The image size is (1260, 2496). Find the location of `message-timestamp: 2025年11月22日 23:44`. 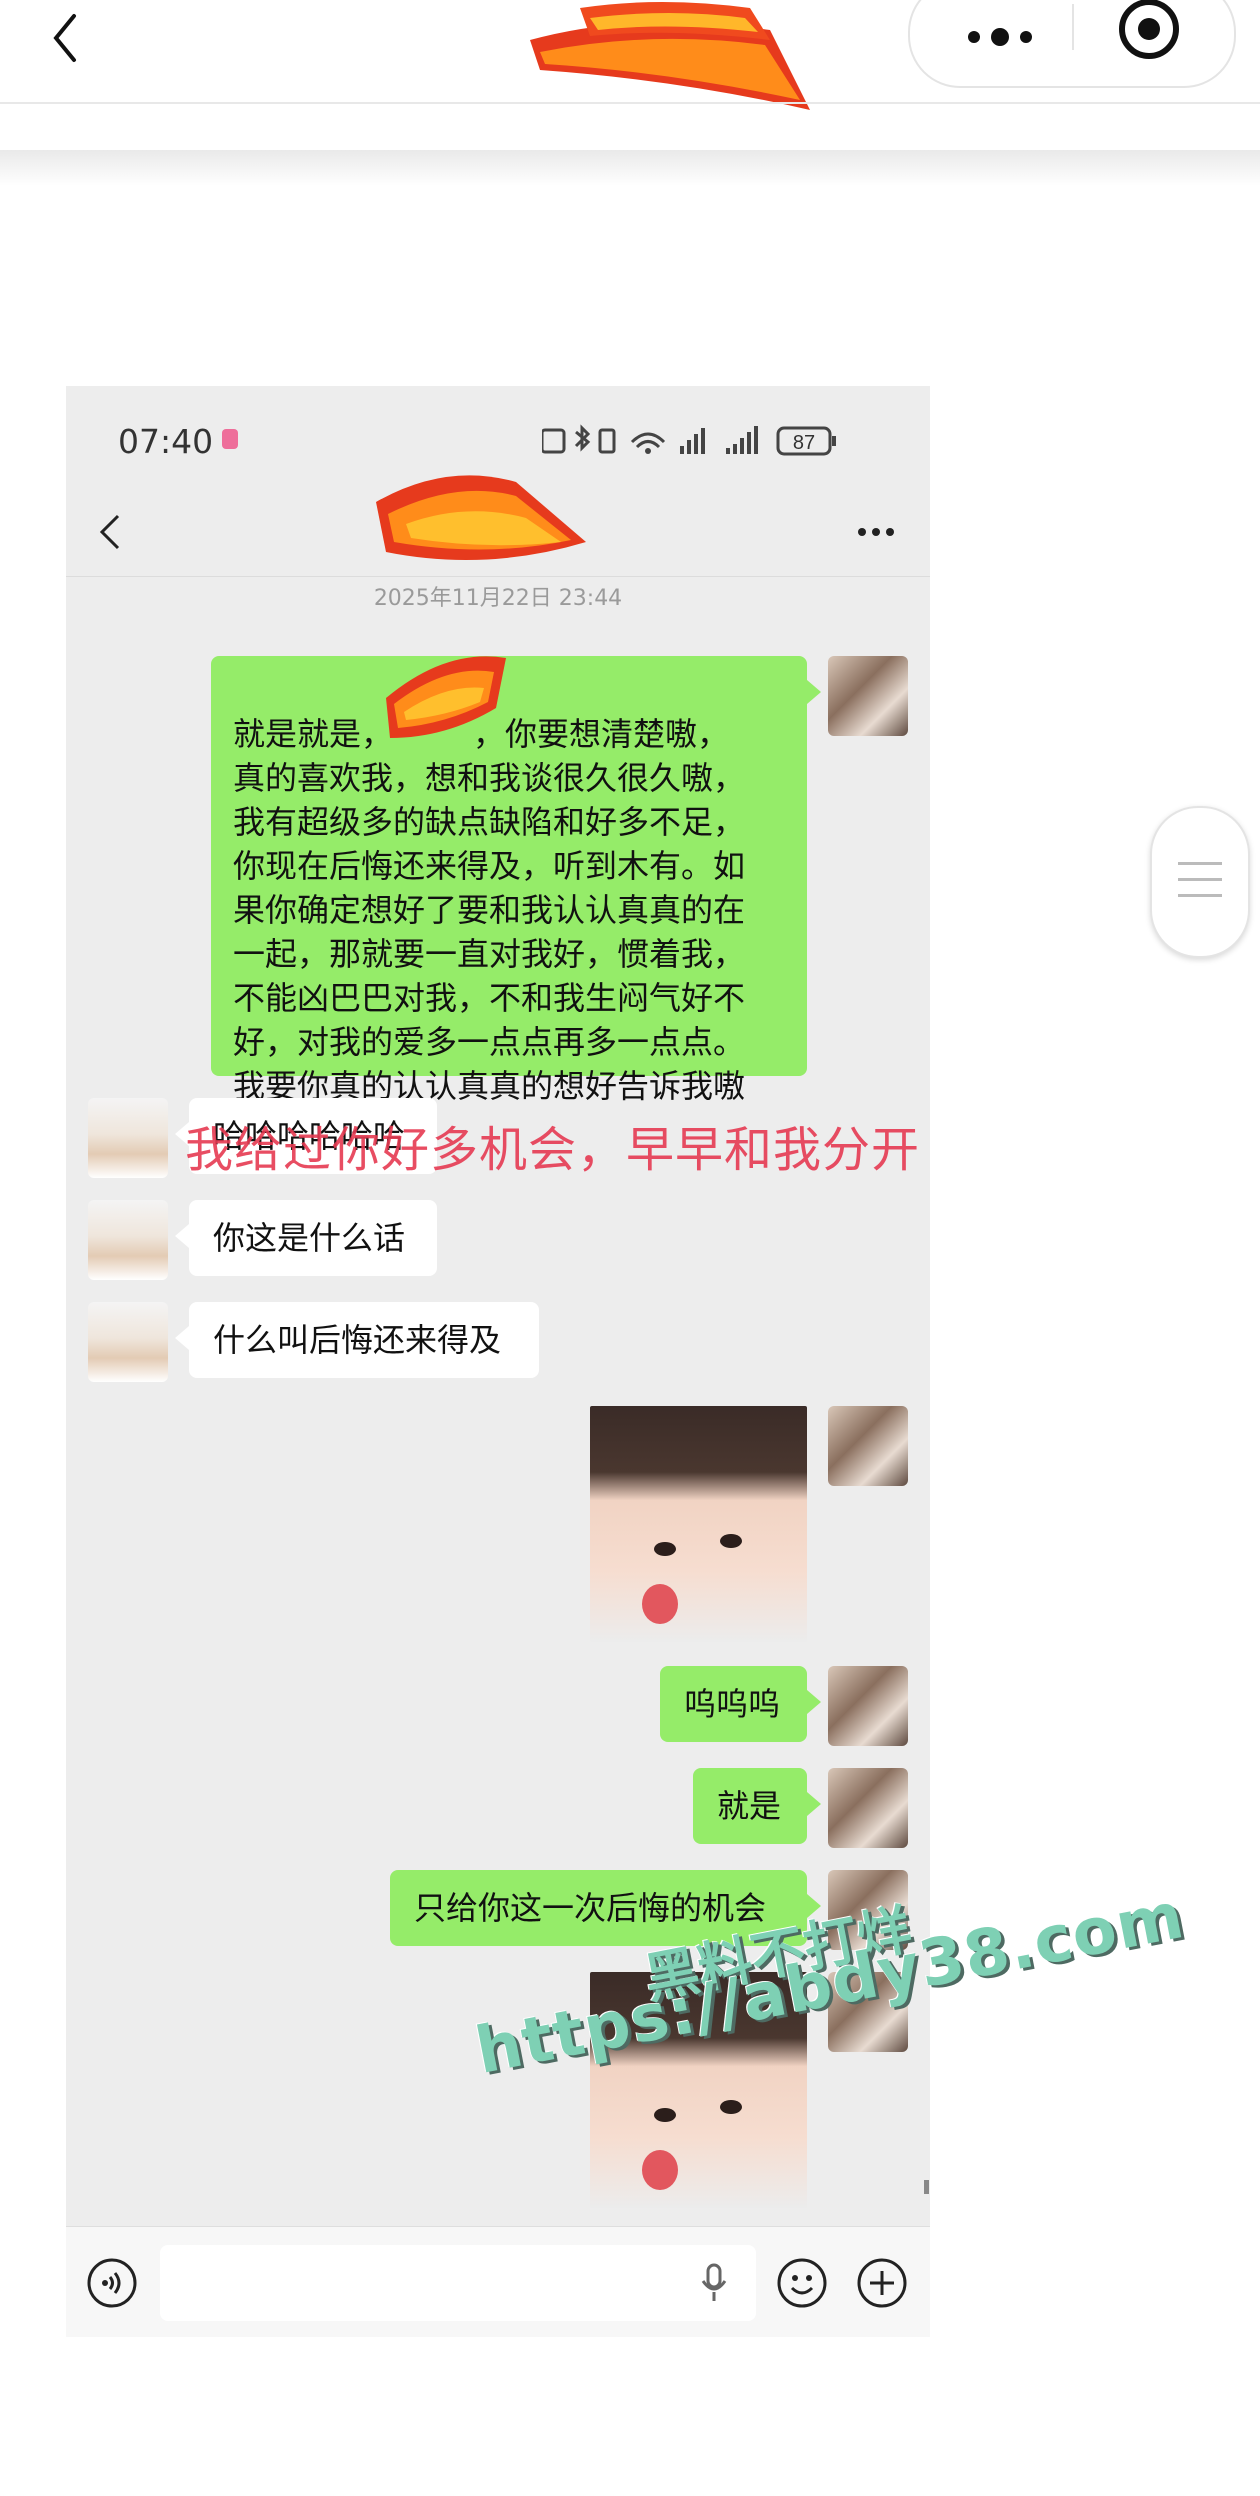

message-timestamp: 2025年11月22日 23:44 is located at coordinates (498, 598).